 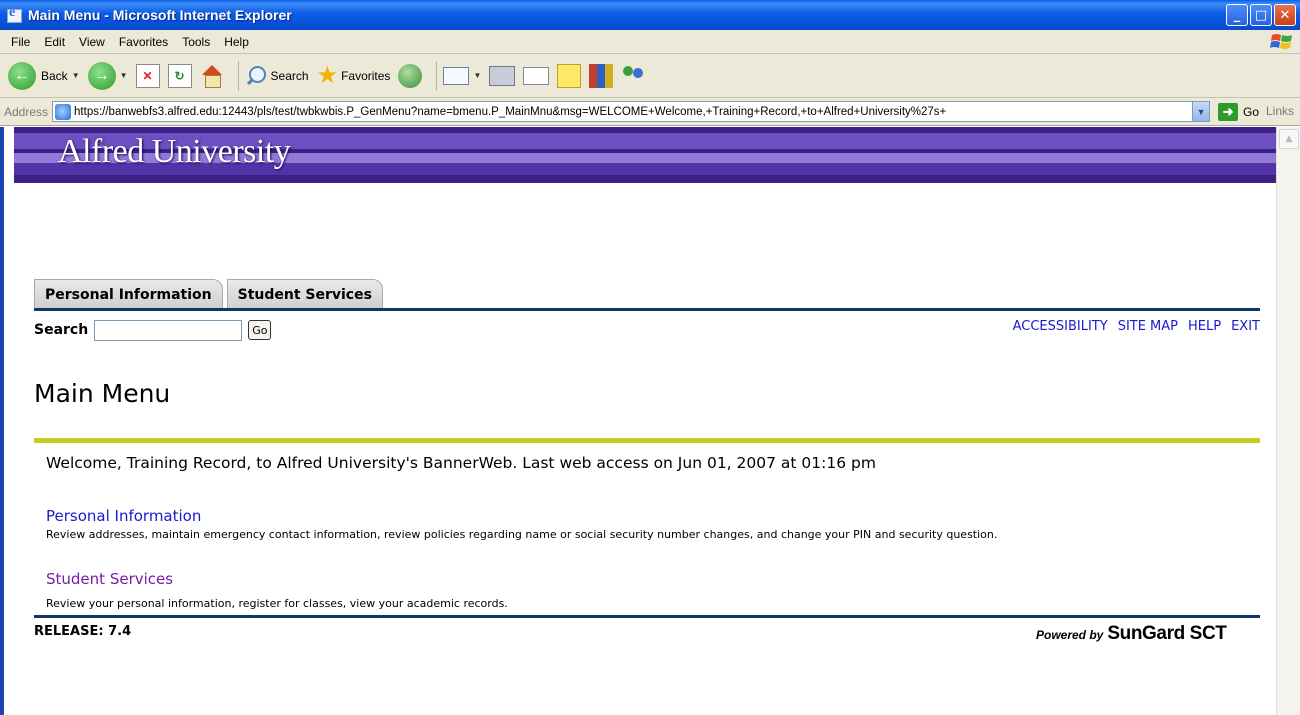 I want to click on maximize-button: □, so click(x=1261, y=15).